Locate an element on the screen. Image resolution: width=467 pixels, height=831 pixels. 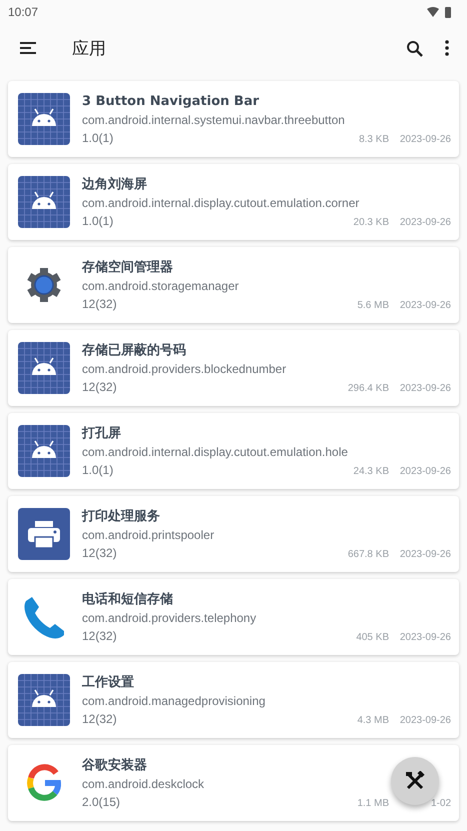
app-card: 3 Button Navigation Bar com.android.internal.systemui.navbar.threebutton 1.0(1) 8.3 KB 2023-09-26 is located at coordinates (233, 119).